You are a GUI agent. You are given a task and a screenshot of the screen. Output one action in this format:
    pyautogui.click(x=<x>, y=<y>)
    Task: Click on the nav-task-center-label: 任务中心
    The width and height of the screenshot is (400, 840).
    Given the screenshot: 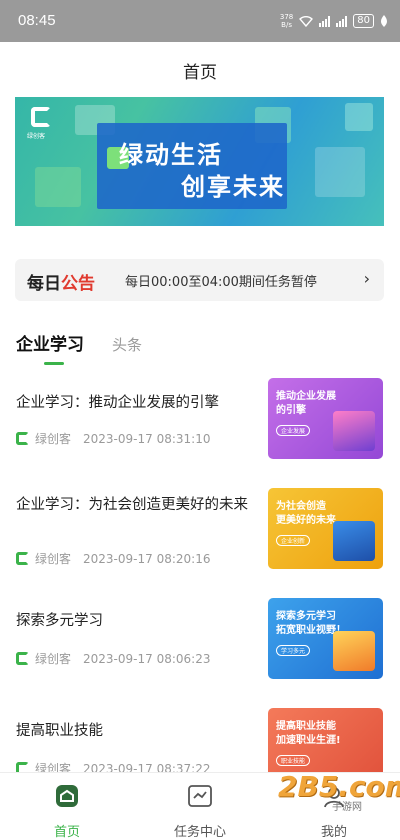 What is the action you would take?
    pyautogui.click(x=199, y=832)
    